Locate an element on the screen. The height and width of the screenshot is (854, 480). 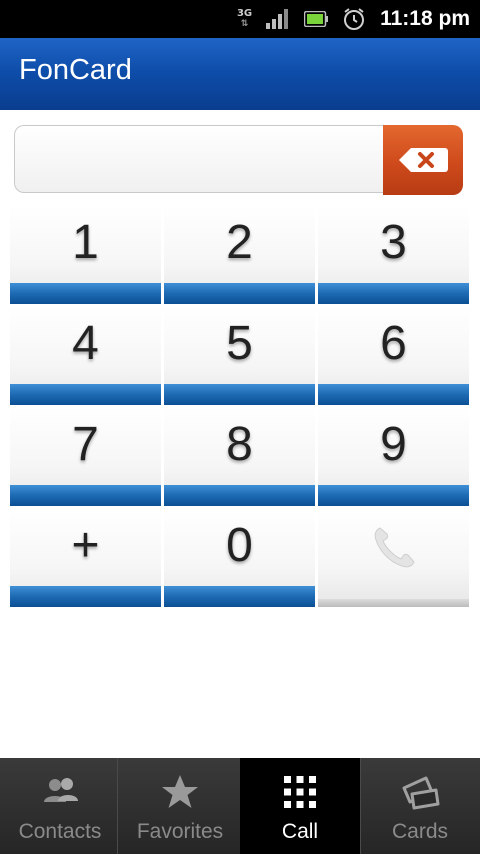
tab-cards: Cards is located at coordinates (420, 806).